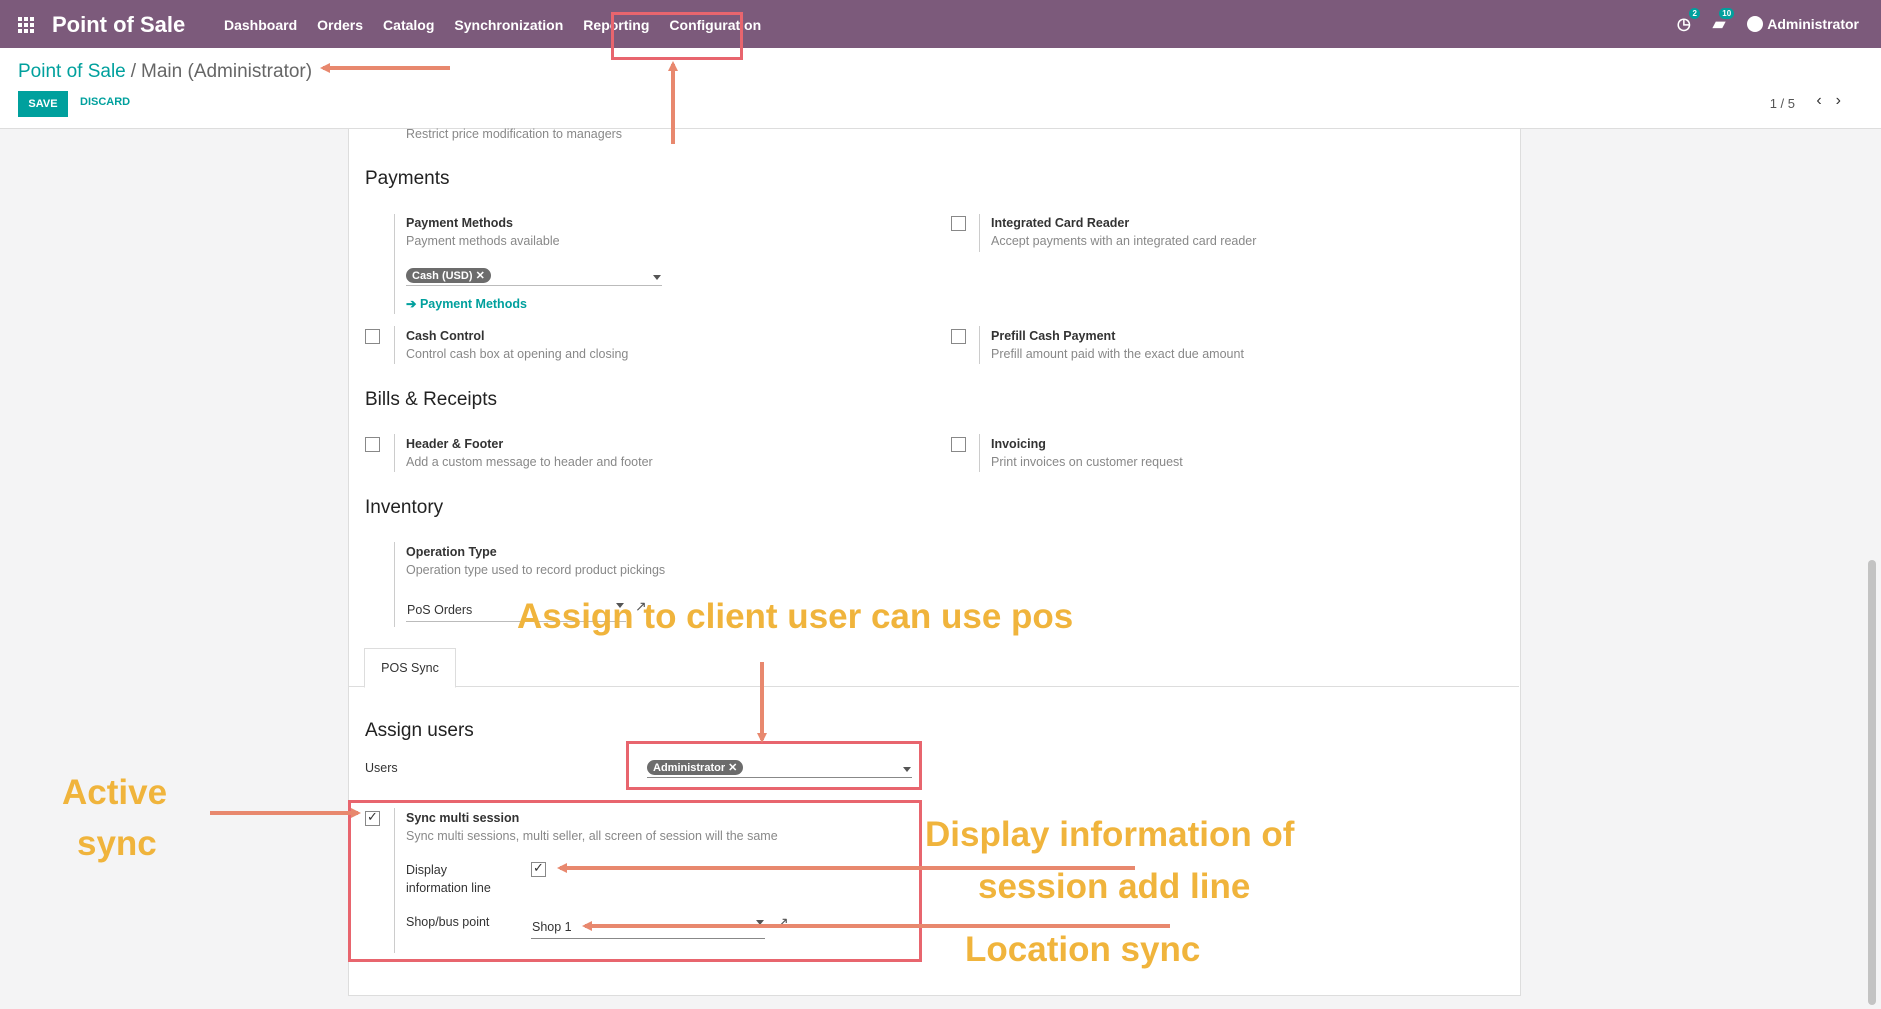 This screenshot has height=1009, width=1881. I want to click on annotation-location-sync: Location sync, so click(1083, 949).